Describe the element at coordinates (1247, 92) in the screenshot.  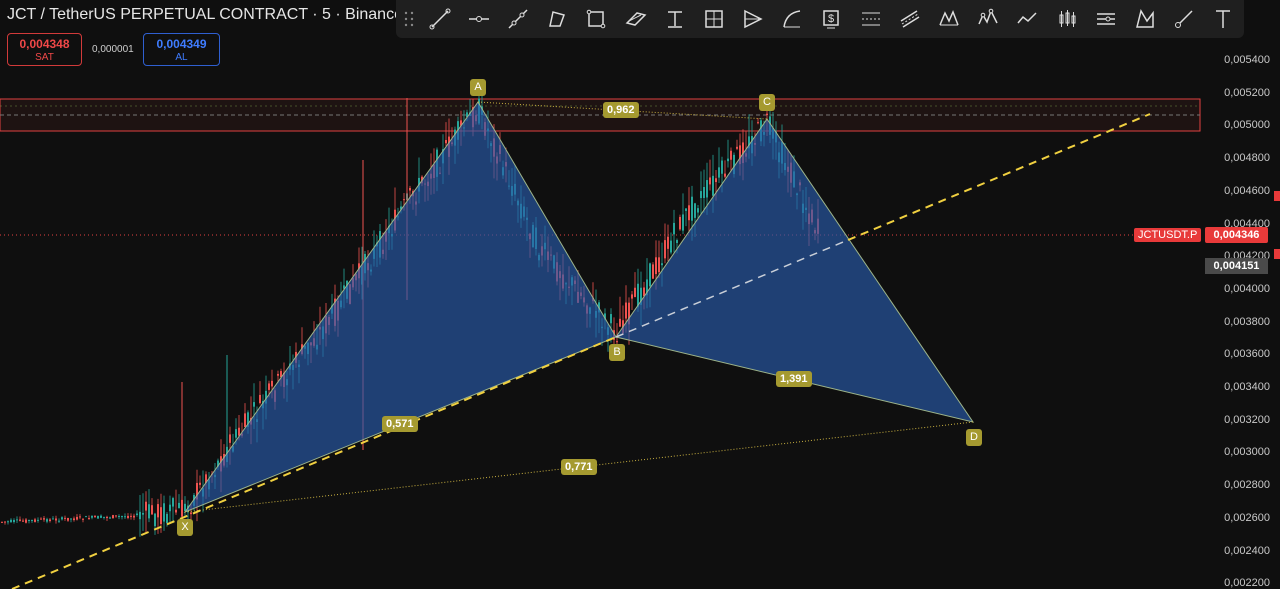
I see `price-axis-label: 0,005200` at that location.